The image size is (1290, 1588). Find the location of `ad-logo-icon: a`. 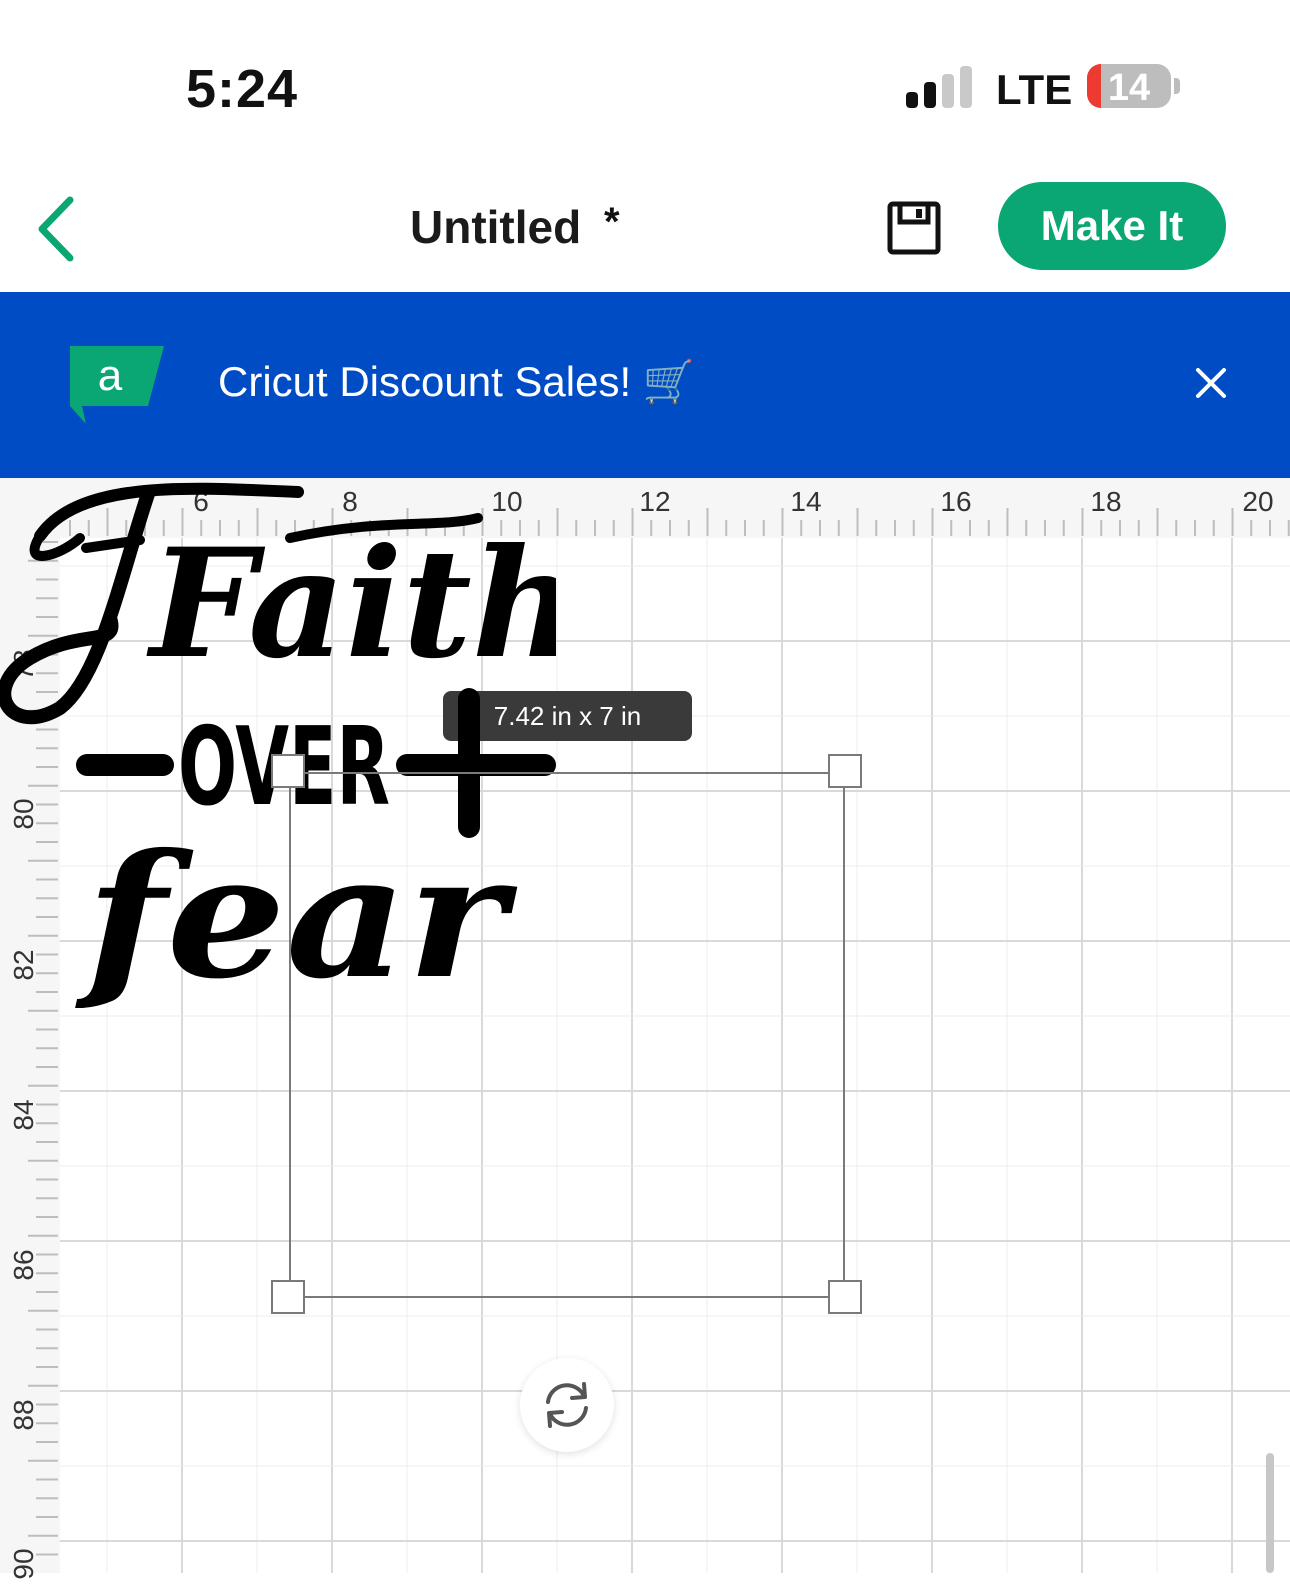

ad-logo-icon: a is located at coordinates (117, 385).